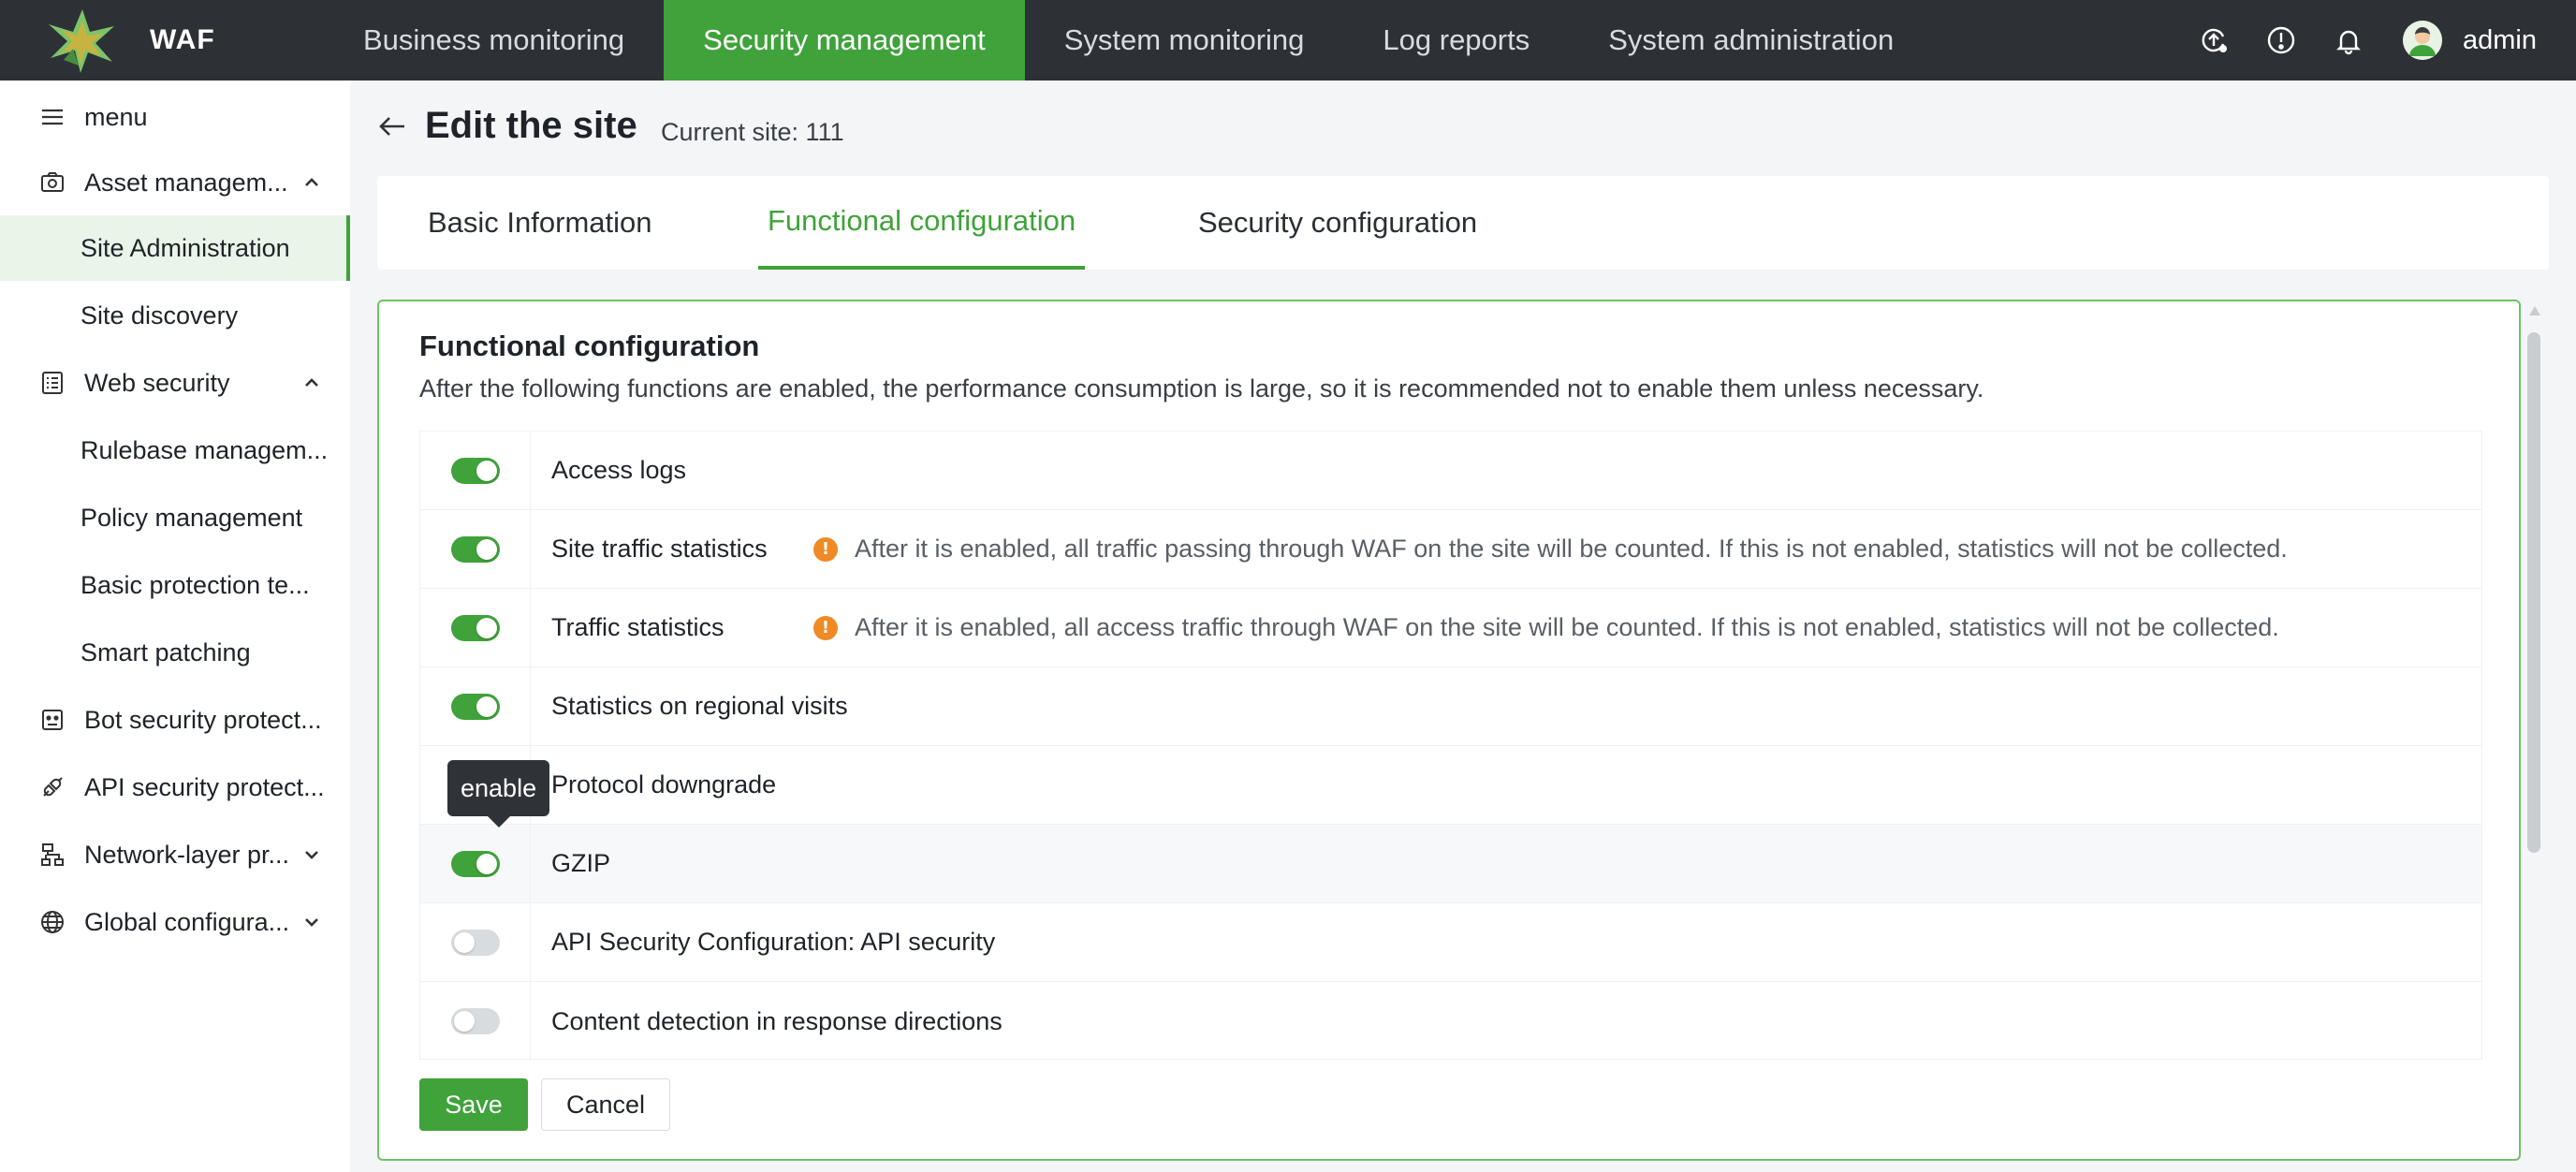  I want to click on gzip-switch, so click(475, 863).